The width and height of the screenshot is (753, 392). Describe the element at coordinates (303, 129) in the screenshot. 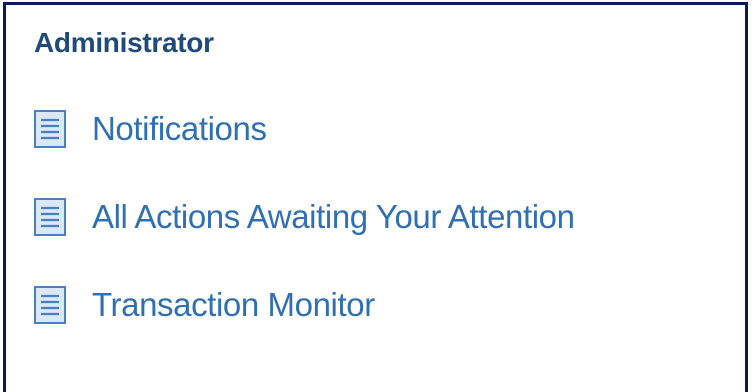

I see `menu-item-notifications: Notifications` at that location.